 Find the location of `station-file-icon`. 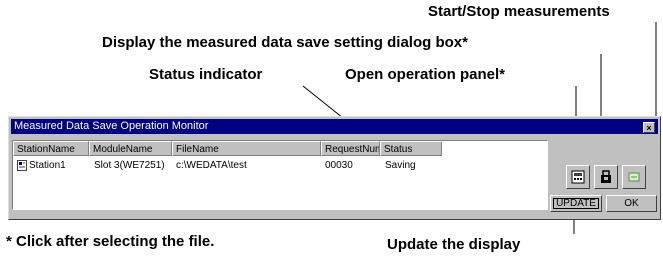

station-file-icon is located at coordinates (22, 165).